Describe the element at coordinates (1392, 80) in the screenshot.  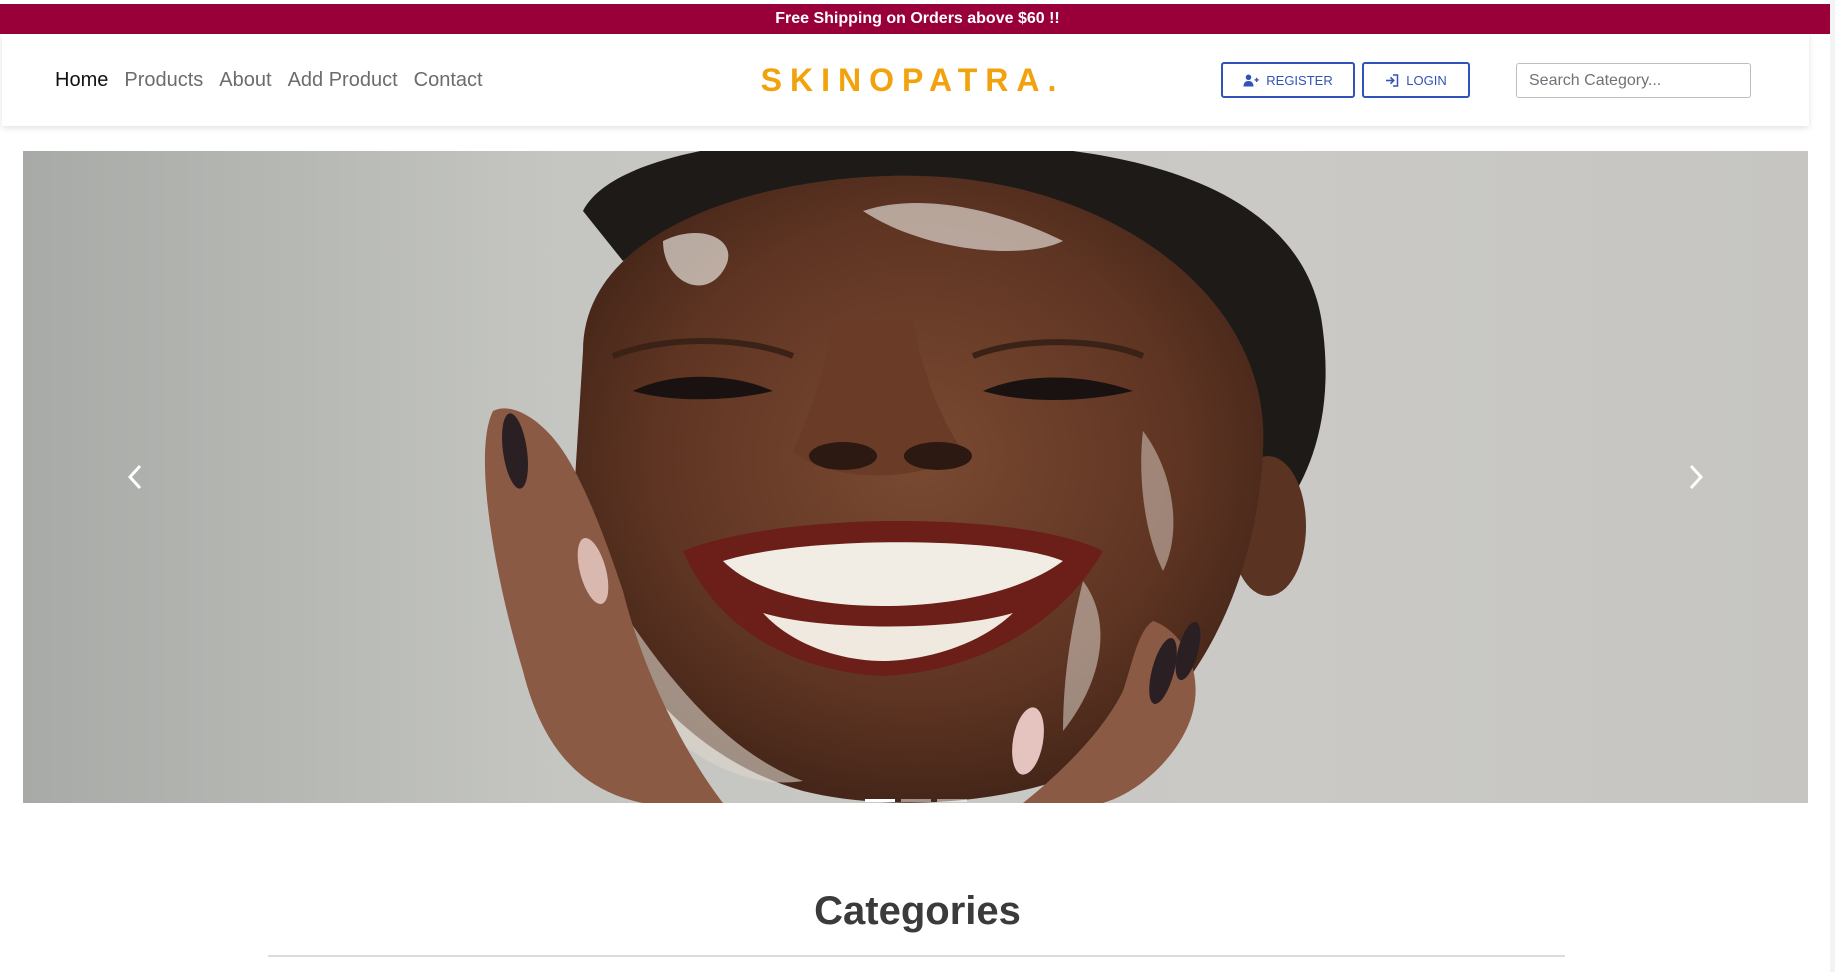
I see `sign-in-icon` at that location.